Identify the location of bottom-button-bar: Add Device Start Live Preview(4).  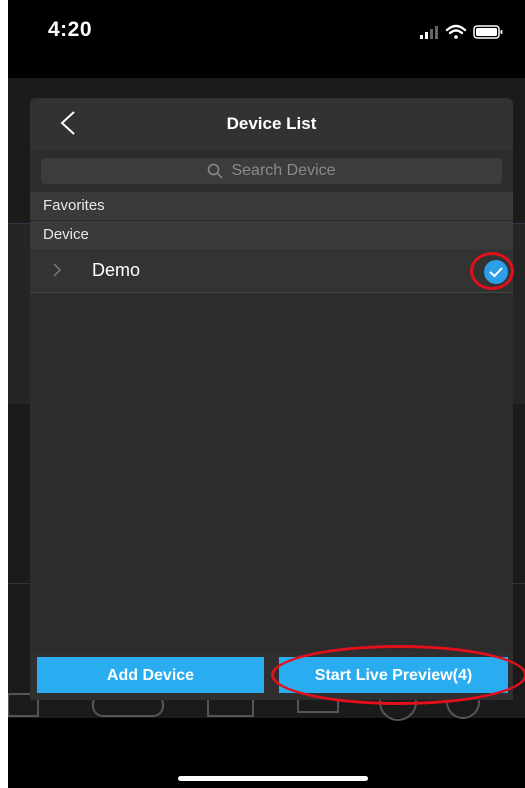
(271, 675).